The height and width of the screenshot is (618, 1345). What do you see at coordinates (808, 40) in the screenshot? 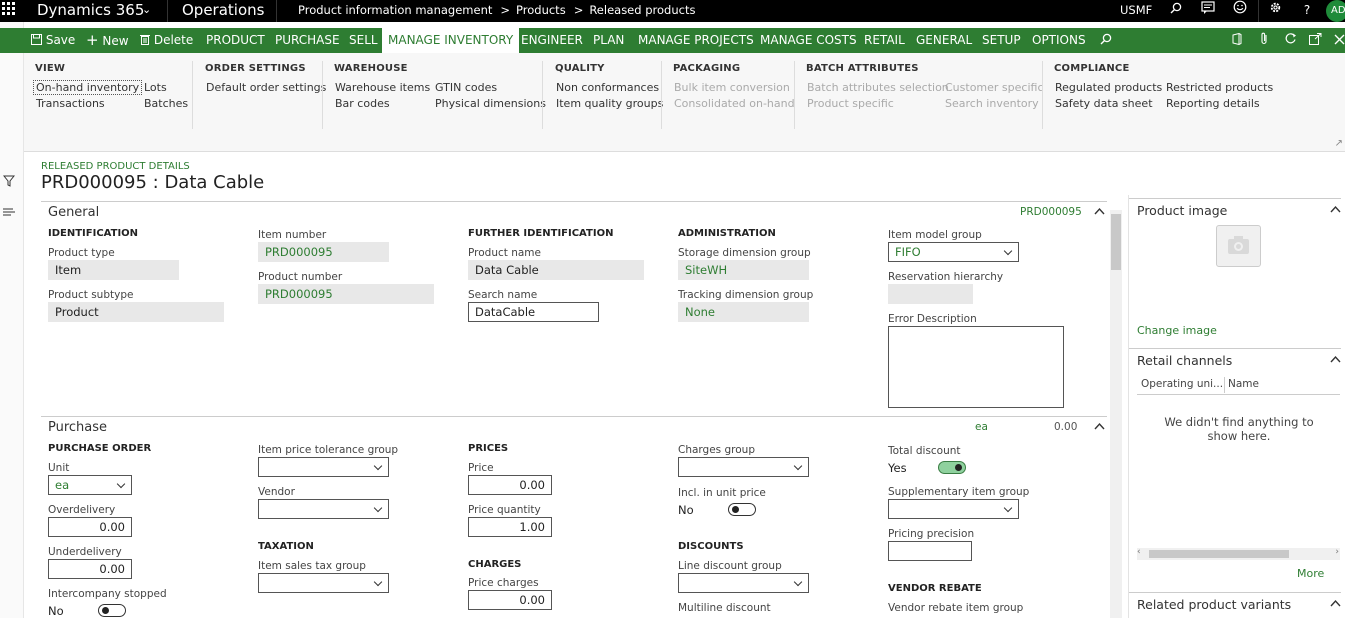
I see `tab-manage-costs: MANAGE COSTS` at bounding box center [808, 40].